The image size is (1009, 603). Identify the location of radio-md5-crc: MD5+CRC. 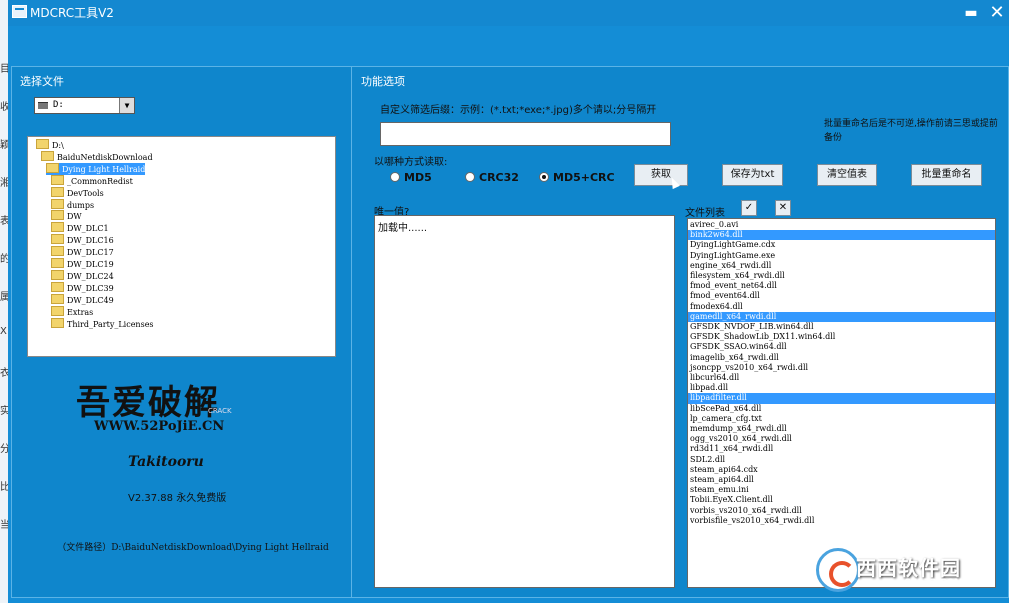
(577, 177).